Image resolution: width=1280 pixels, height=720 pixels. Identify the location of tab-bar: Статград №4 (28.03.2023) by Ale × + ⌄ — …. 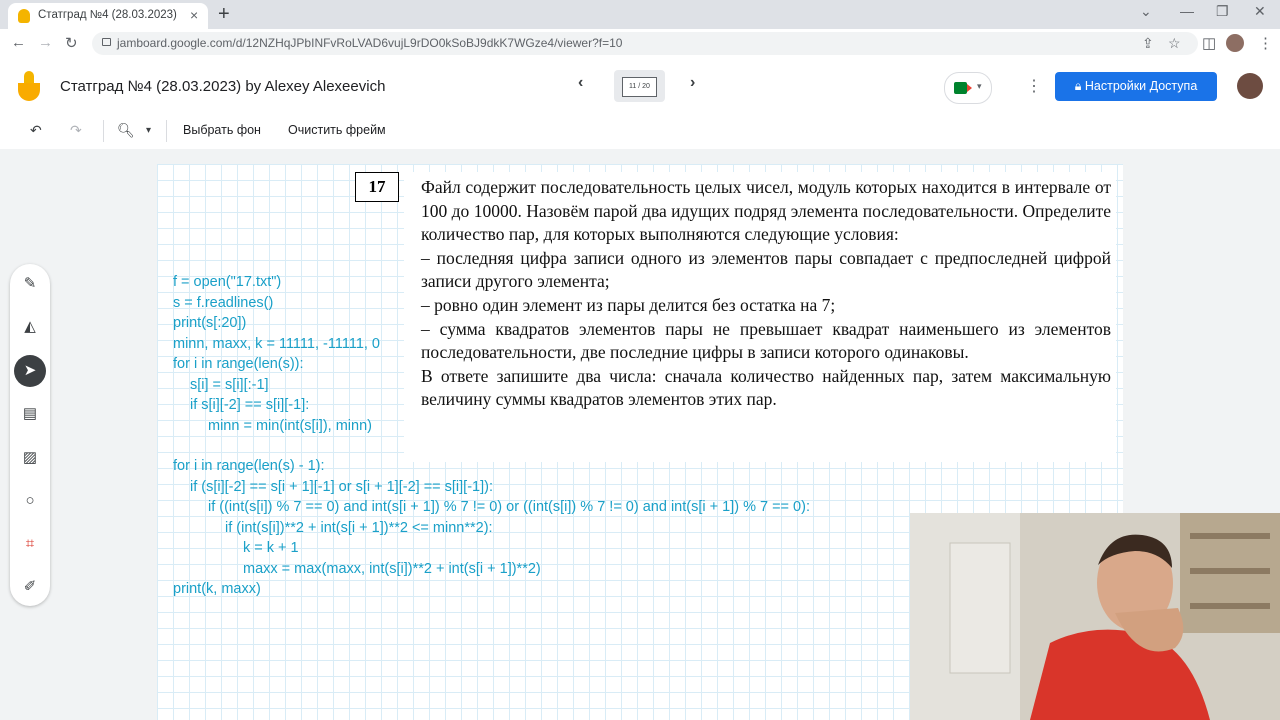
(640, 14).